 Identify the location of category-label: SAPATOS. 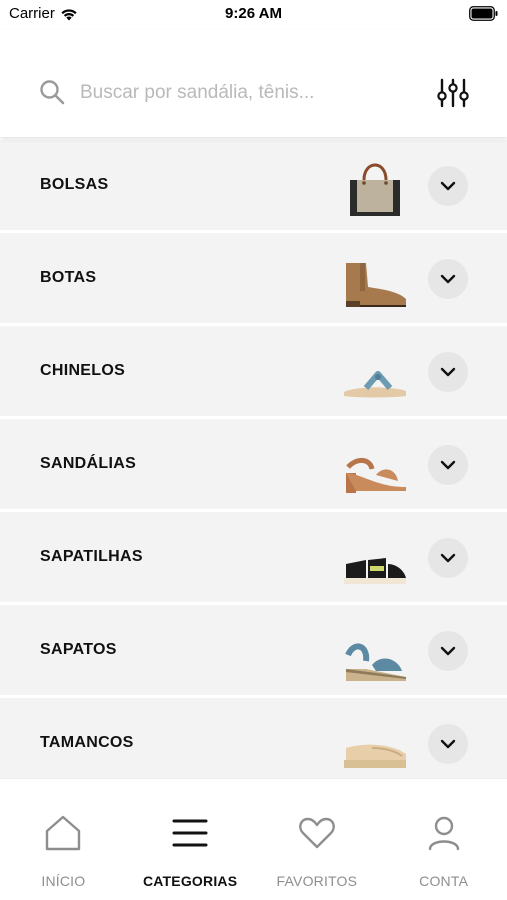
(78, 649).